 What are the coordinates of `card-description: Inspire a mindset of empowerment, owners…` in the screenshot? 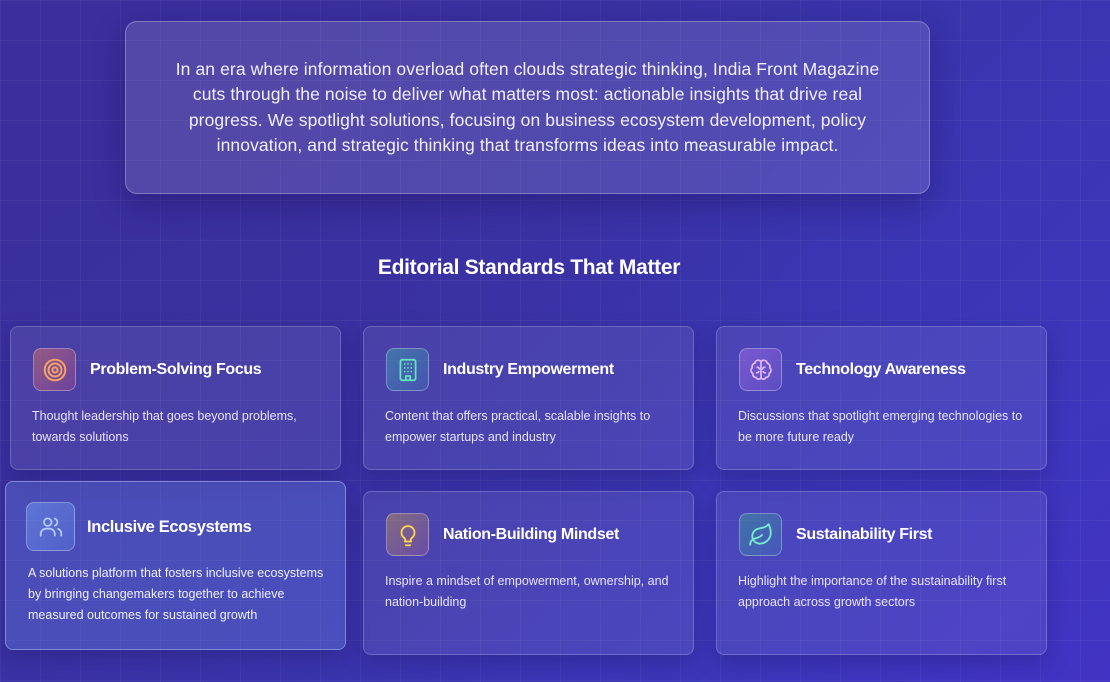 It's located at (527, 591).